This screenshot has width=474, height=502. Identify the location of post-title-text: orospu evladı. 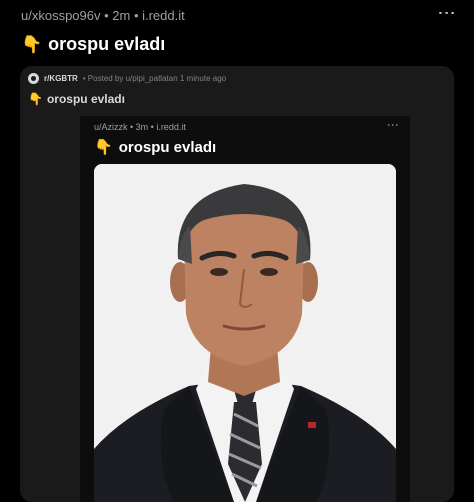
(107, 44).